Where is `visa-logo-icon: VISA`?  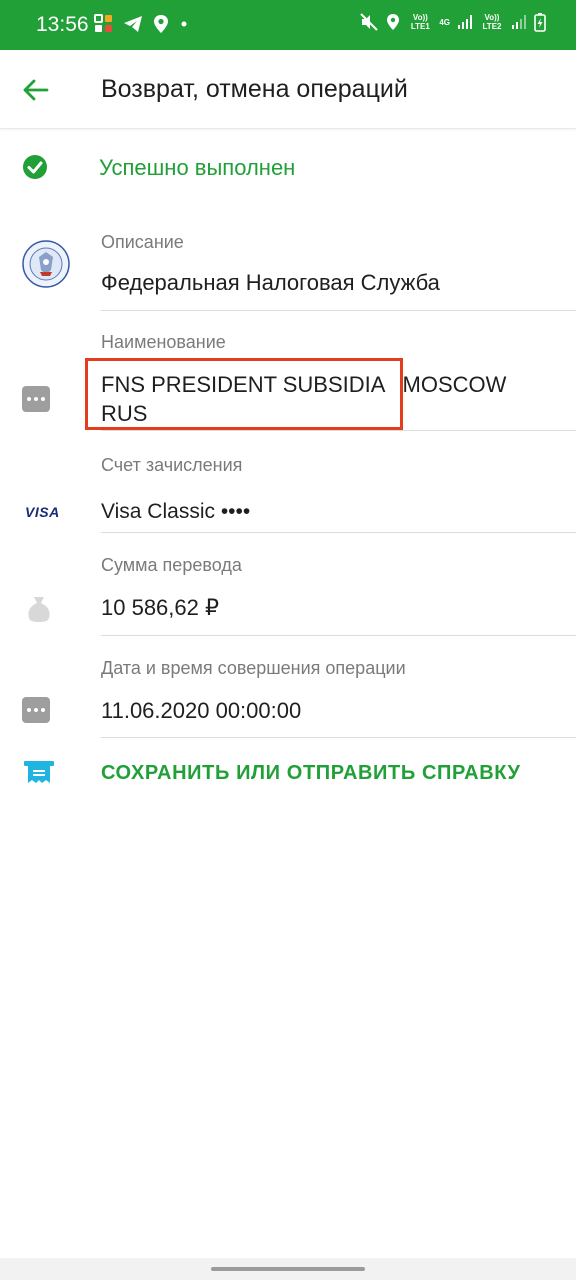
visa-logo-icon: VISA is located at coordinates (42, 513).